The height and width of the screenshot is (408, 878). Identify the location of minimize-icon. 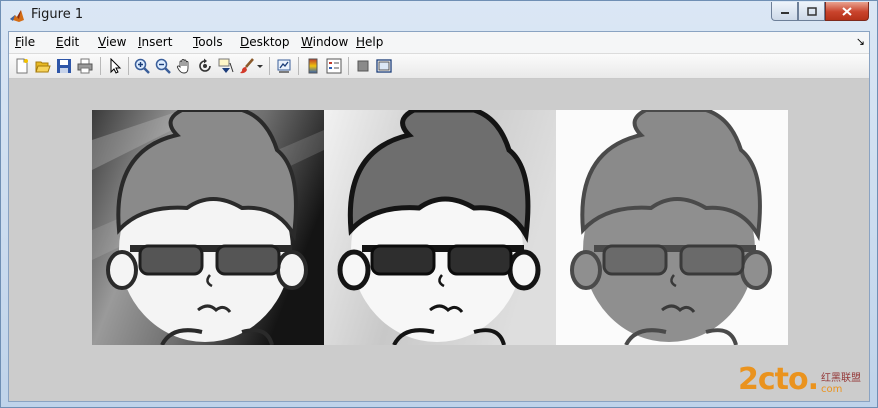
(784, 13).